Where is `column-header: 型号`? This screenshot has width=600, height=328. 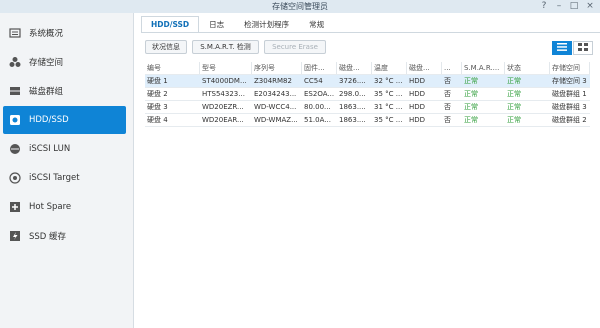 column-header: 型号 is located at coordinates (226, 68).